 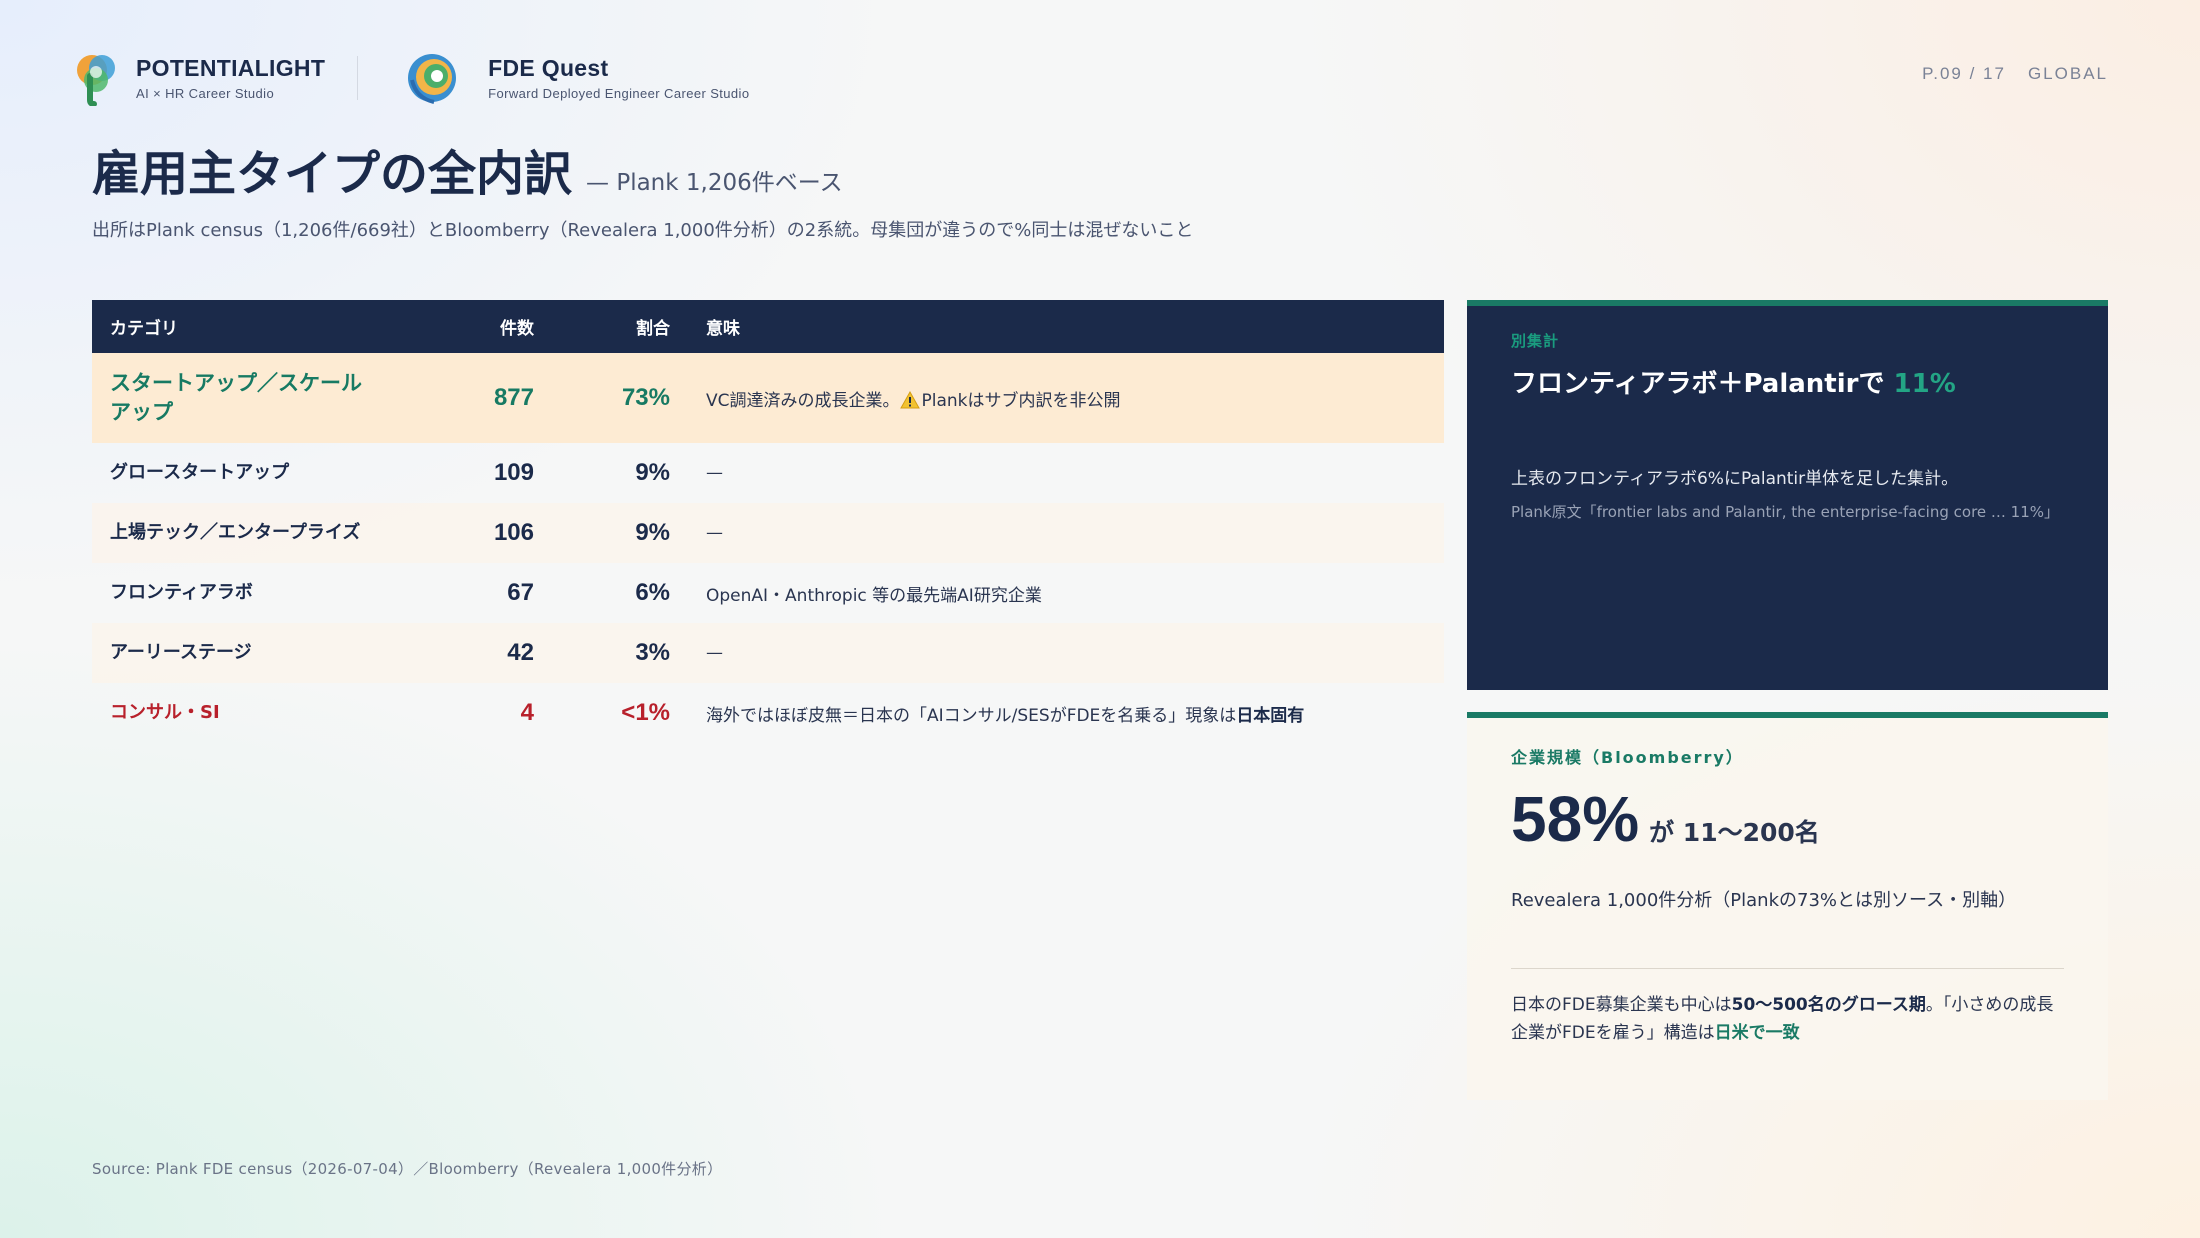 What do you see at coordinates (1621, 1005) in the screenshot?
I see `footnote-text: 日本のFDE募集企業も中心は` at bounding box center [1621, 1005].